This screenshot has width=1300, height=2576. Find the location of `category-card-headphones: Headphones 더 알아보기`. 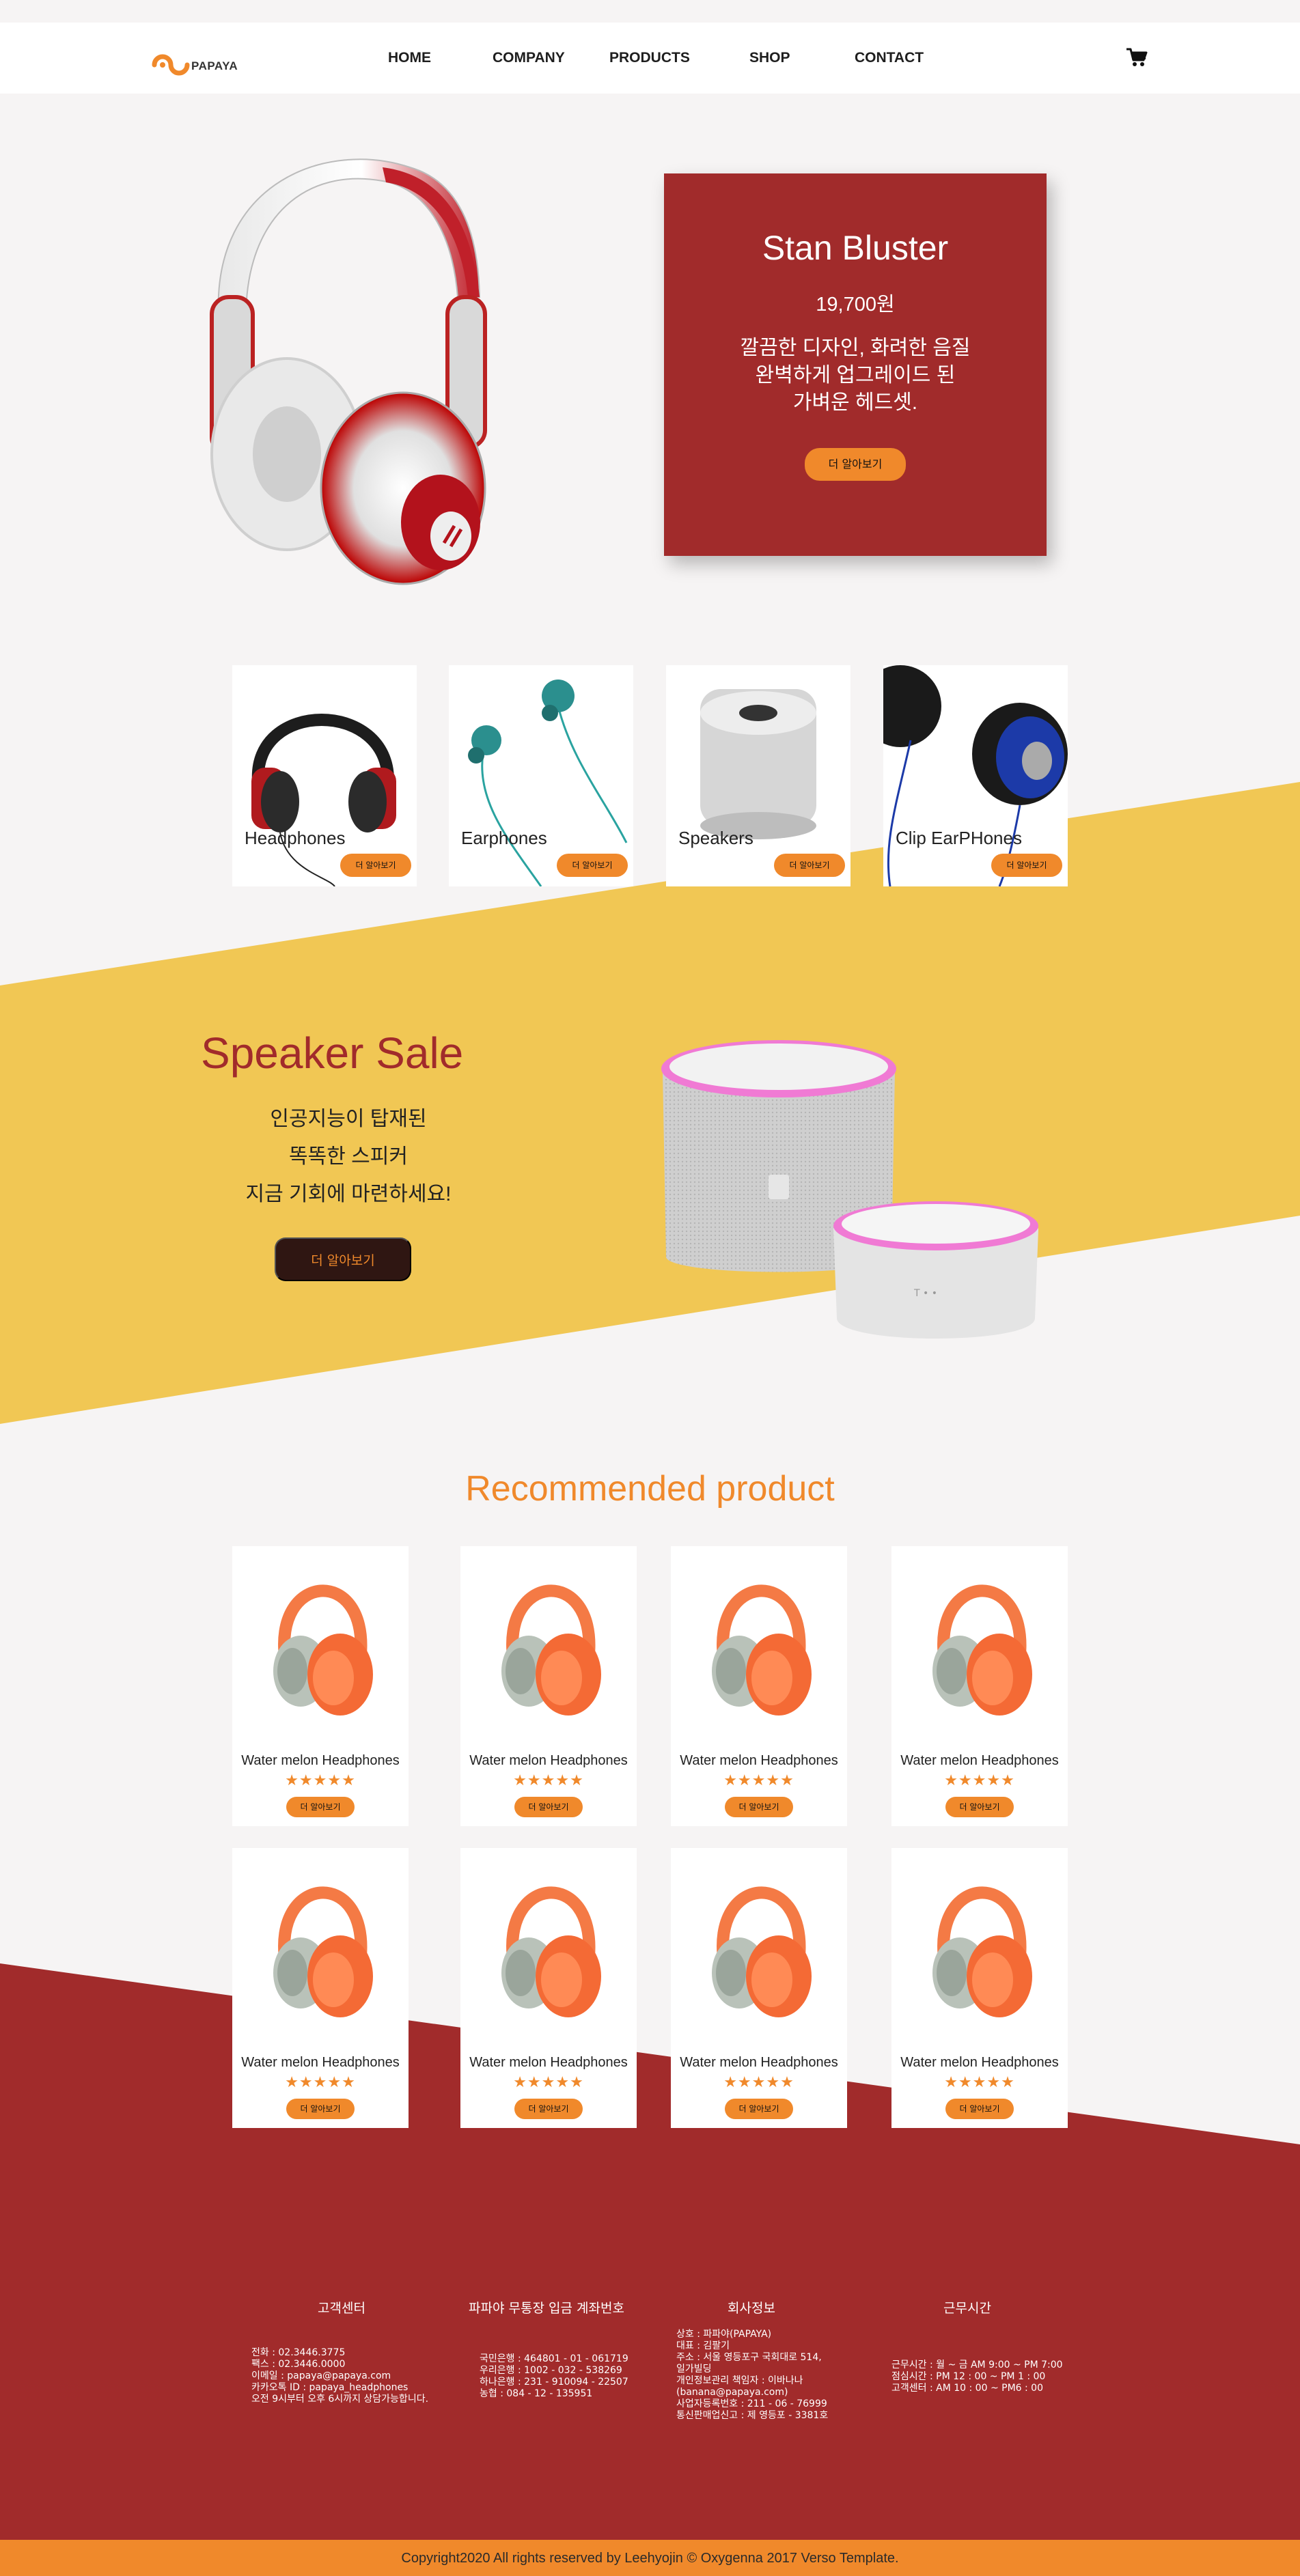

category-card-headphones: Headphones 더 알아보기 is located at coordinates (325, 775).